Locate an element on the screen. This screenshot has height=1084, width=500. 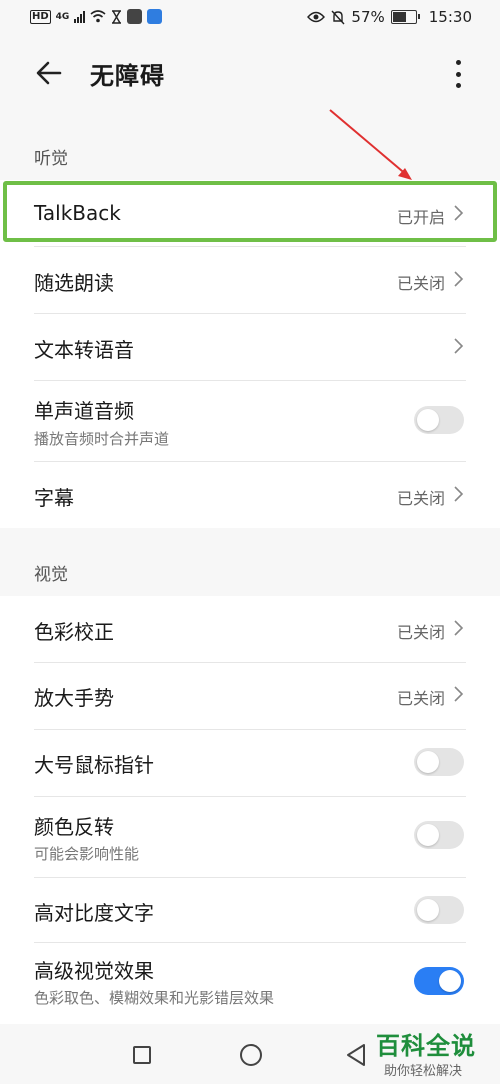
advanced-visual-effects-toggle is located at coordinates (439, 981).